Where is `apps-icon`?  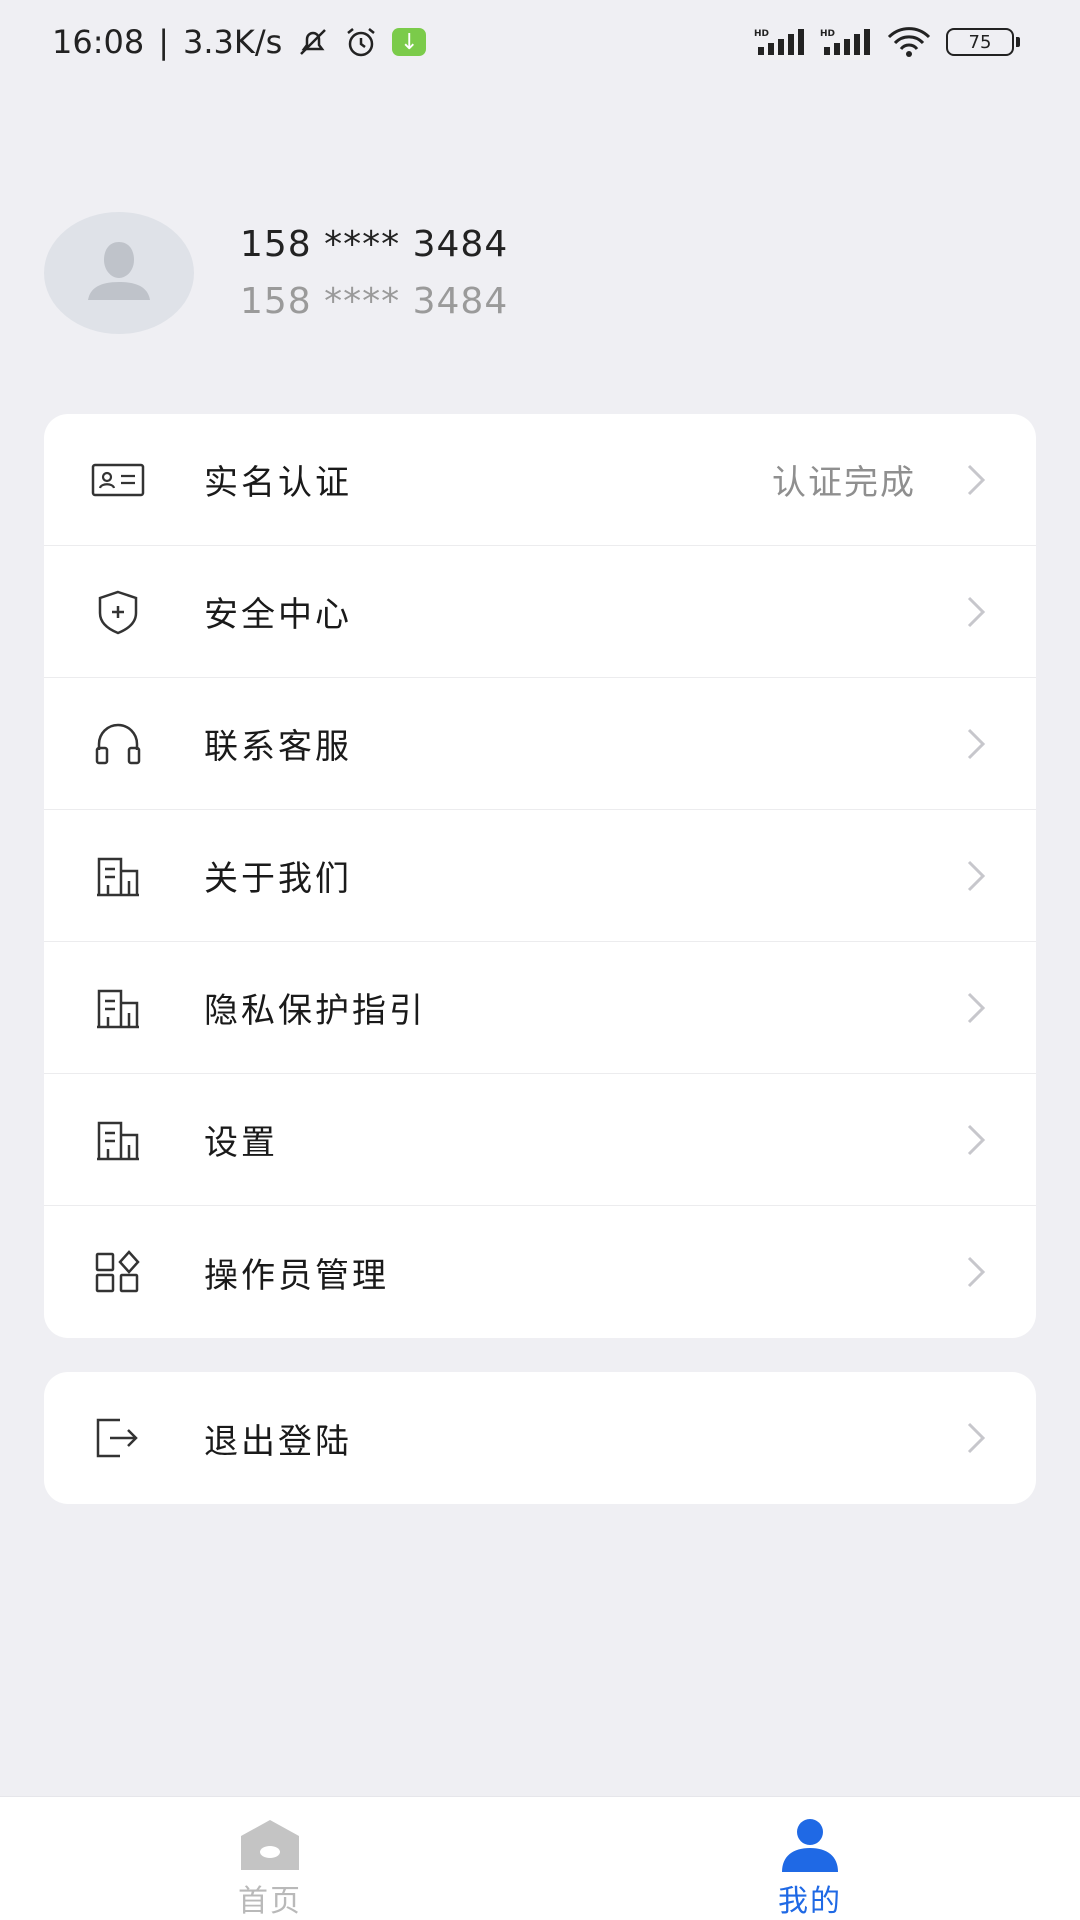
apps-icon is located at coordinates (118, 1272).